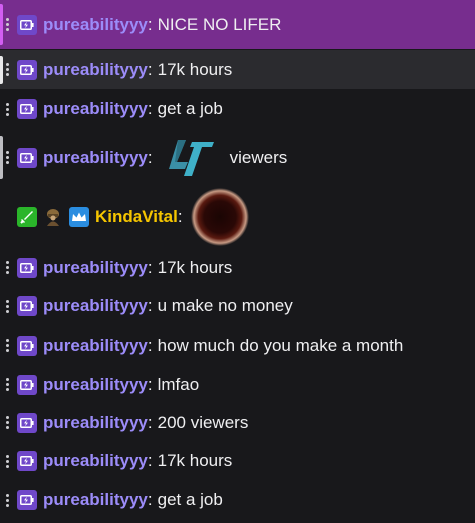  I want to click on blue-crown-badge-icon, so click(79, 217).